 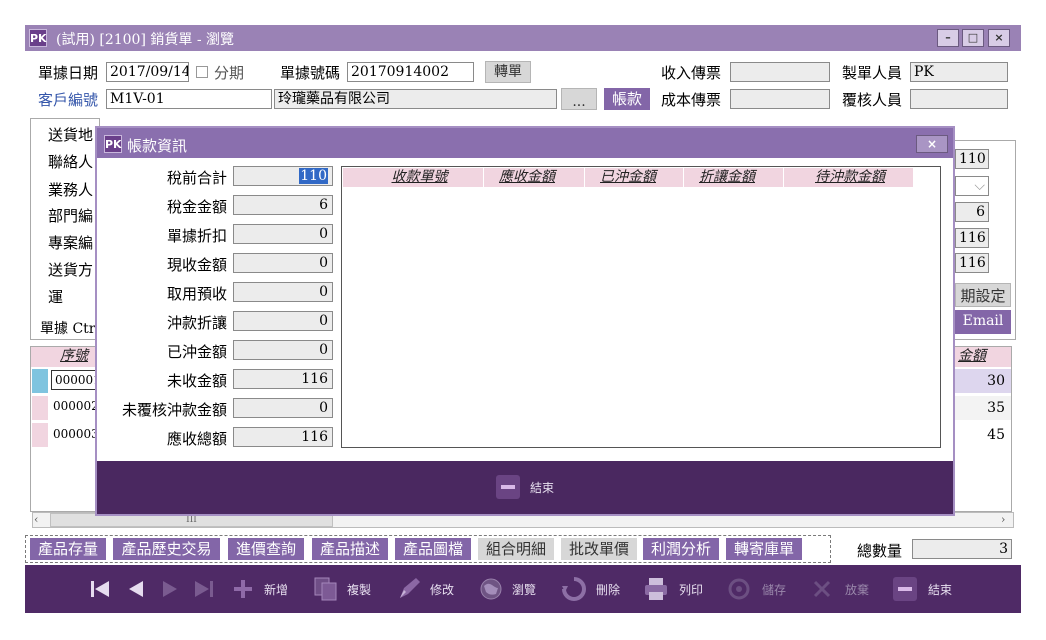 I want to click on transfer-button: 轉單, so click(x=508, y=72).